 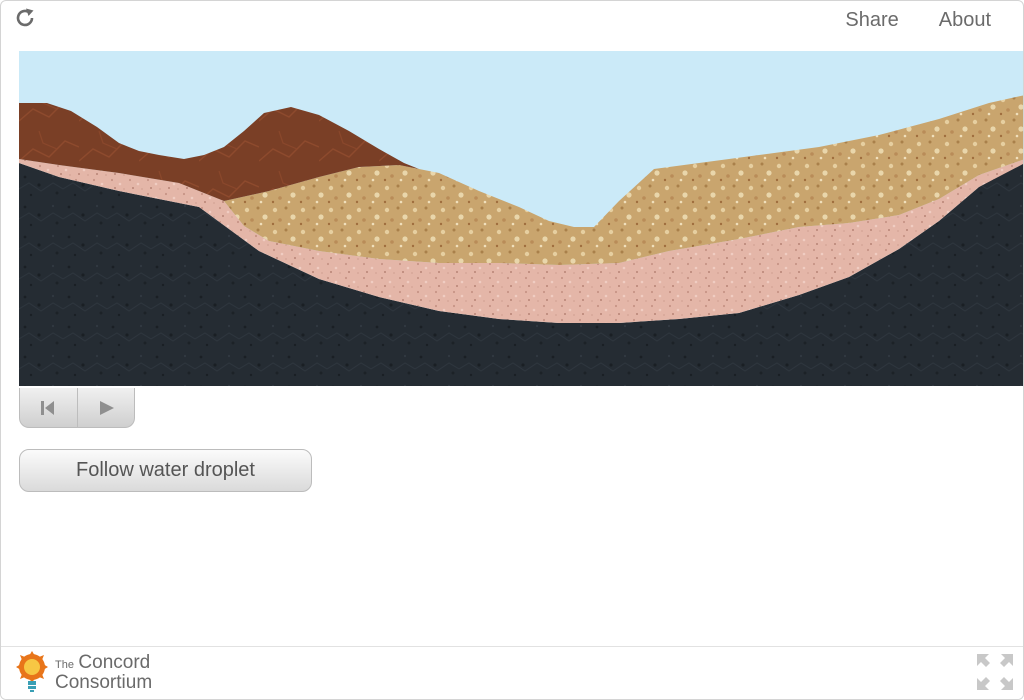 What do you see at coordinates (114, 662) in the screenshot?
I see `logo-concord: Concord` at bounding box center [114, 662].